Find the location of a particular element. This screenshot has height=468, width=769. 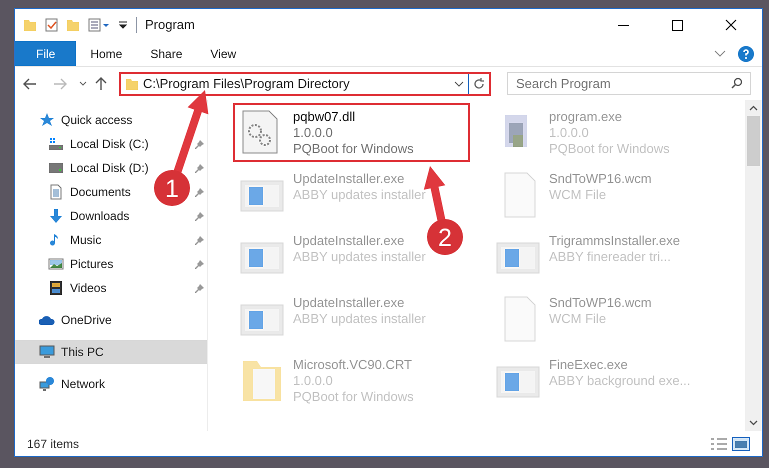

help-icon is located at coordinates (746, 54).